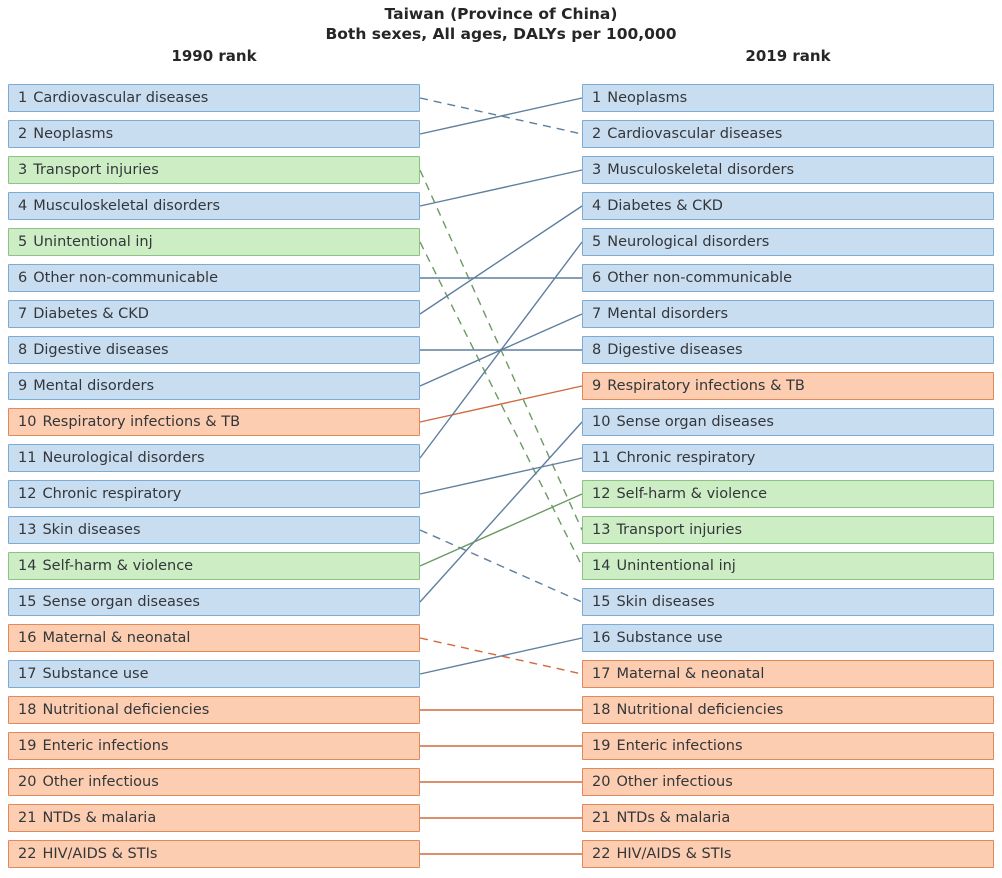  Describe the element at coordinates (601, 458) in the screenshot. I see `rank-number: 11` at that location.